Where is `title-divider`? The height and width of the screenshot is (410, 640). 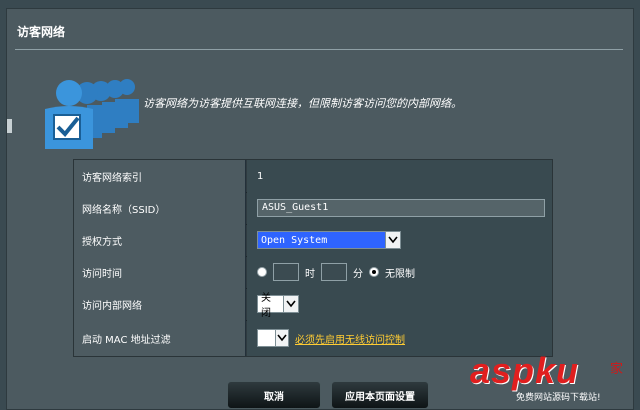 title-divider is located at coordinates (319, 49).